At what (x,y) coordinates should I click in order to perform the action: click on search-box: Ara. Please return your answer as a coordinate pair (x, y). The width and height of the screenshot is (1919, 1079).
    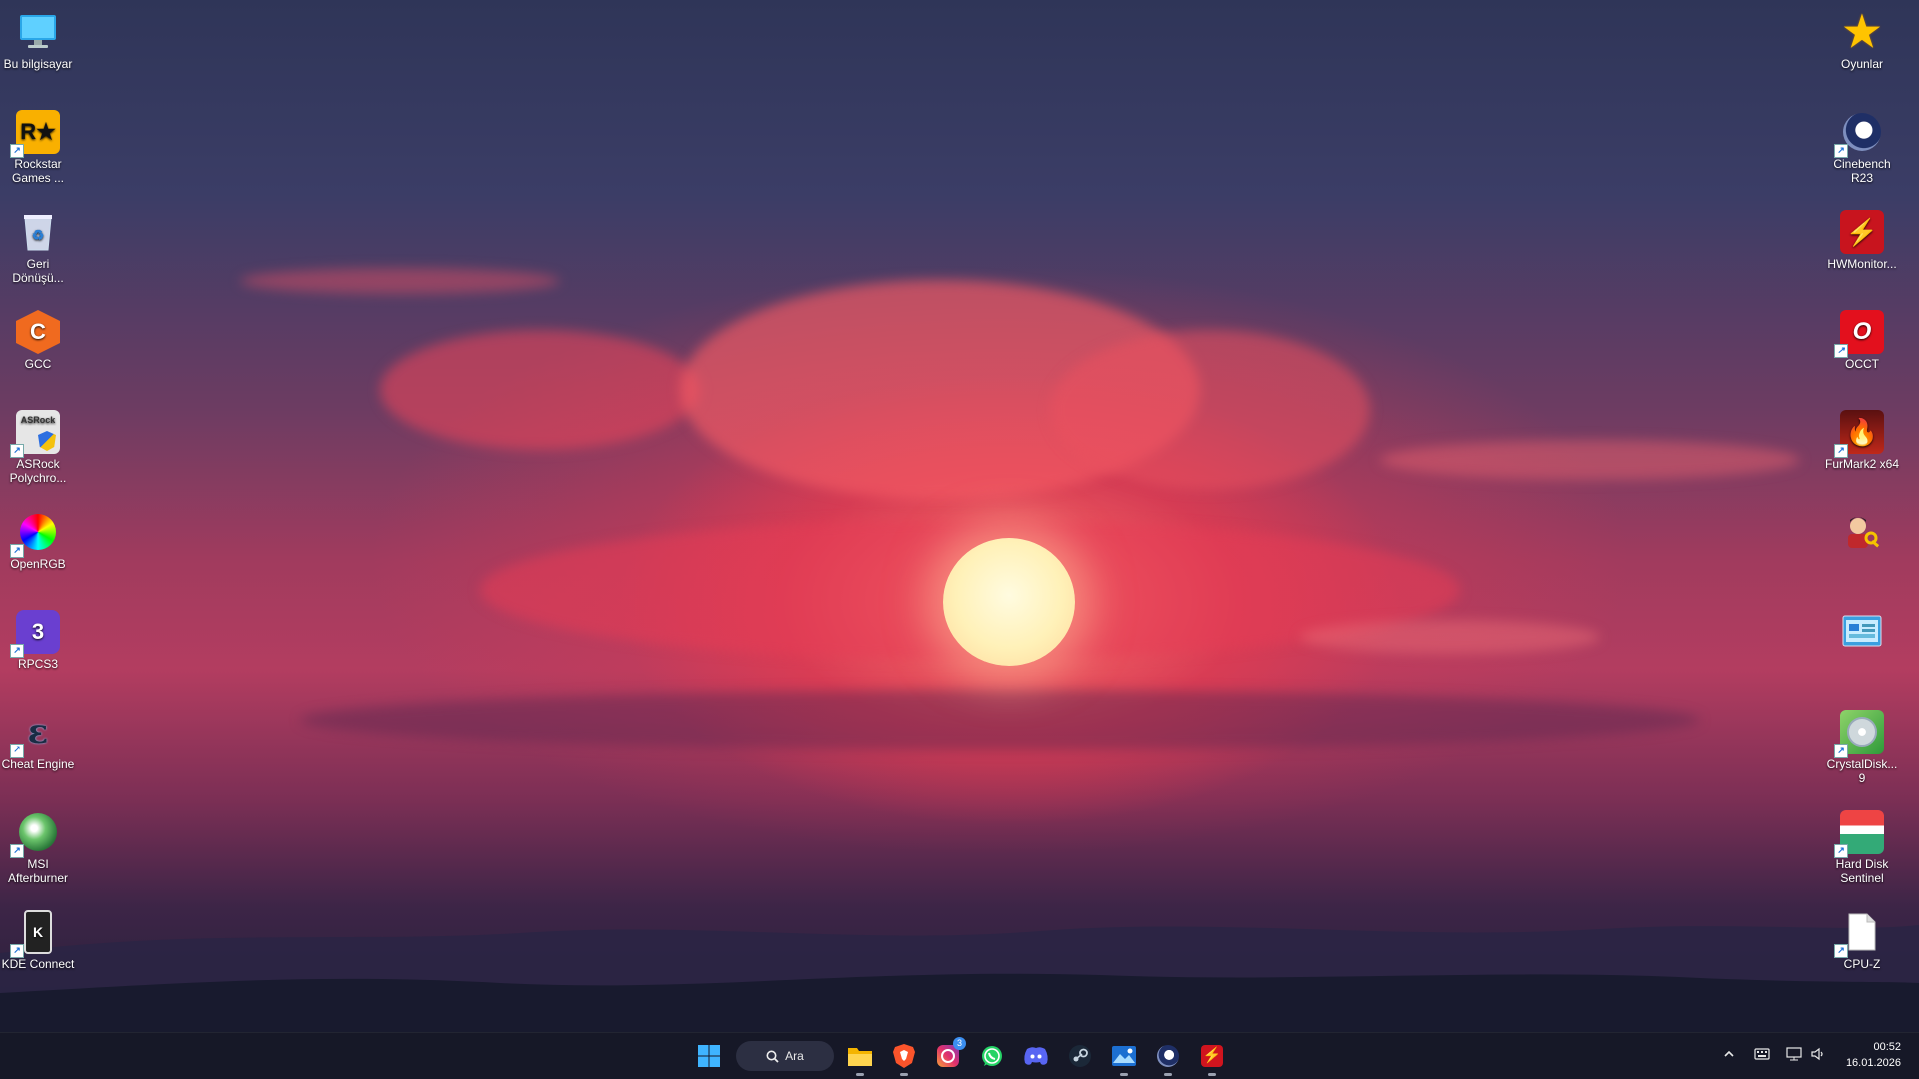
    Looking at the image, I should click on (785, 1056).